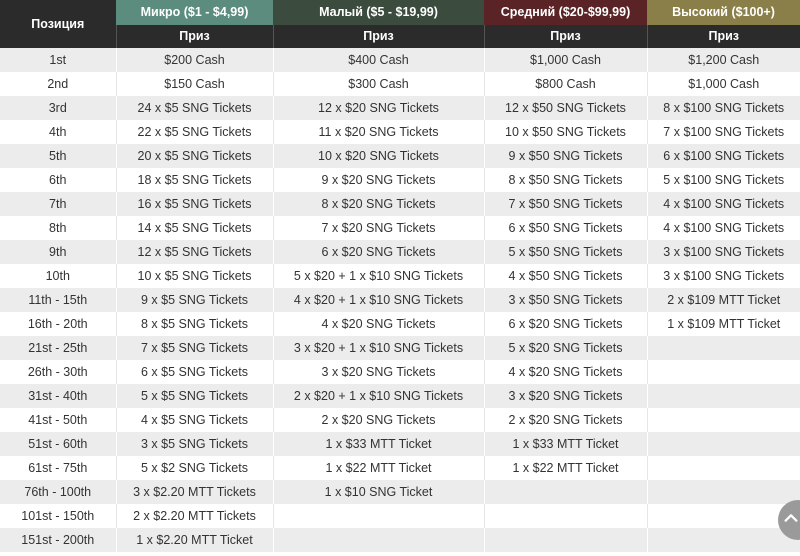  I want to click on prize-cell-high: 6 x $100 SNG Tickets, so click(723, 156).